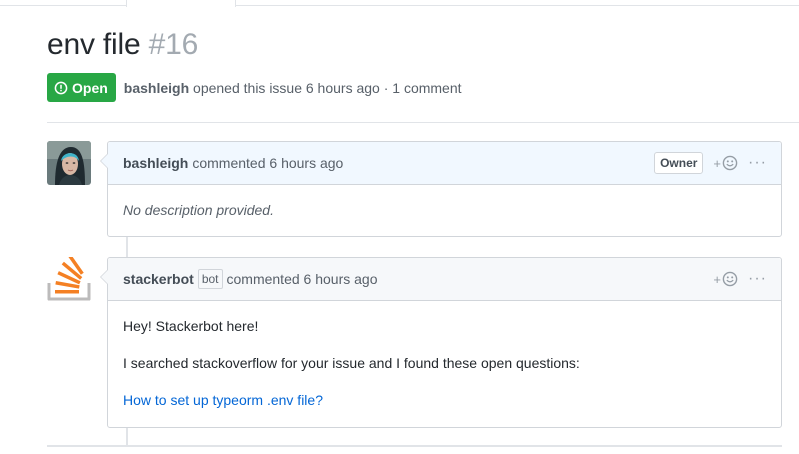 The width and height of the screenshot is (799, 454). Describe the element at coordinates (210, 279) in the screenshot. I see `bot-label: bot` at that location.